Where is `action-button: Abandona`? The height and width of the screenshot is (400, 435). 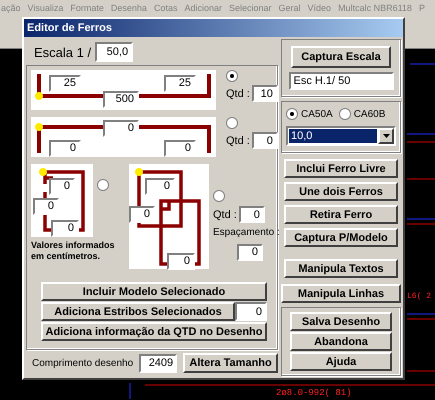
action-button: Abandona is located at coordinates (341, 341).